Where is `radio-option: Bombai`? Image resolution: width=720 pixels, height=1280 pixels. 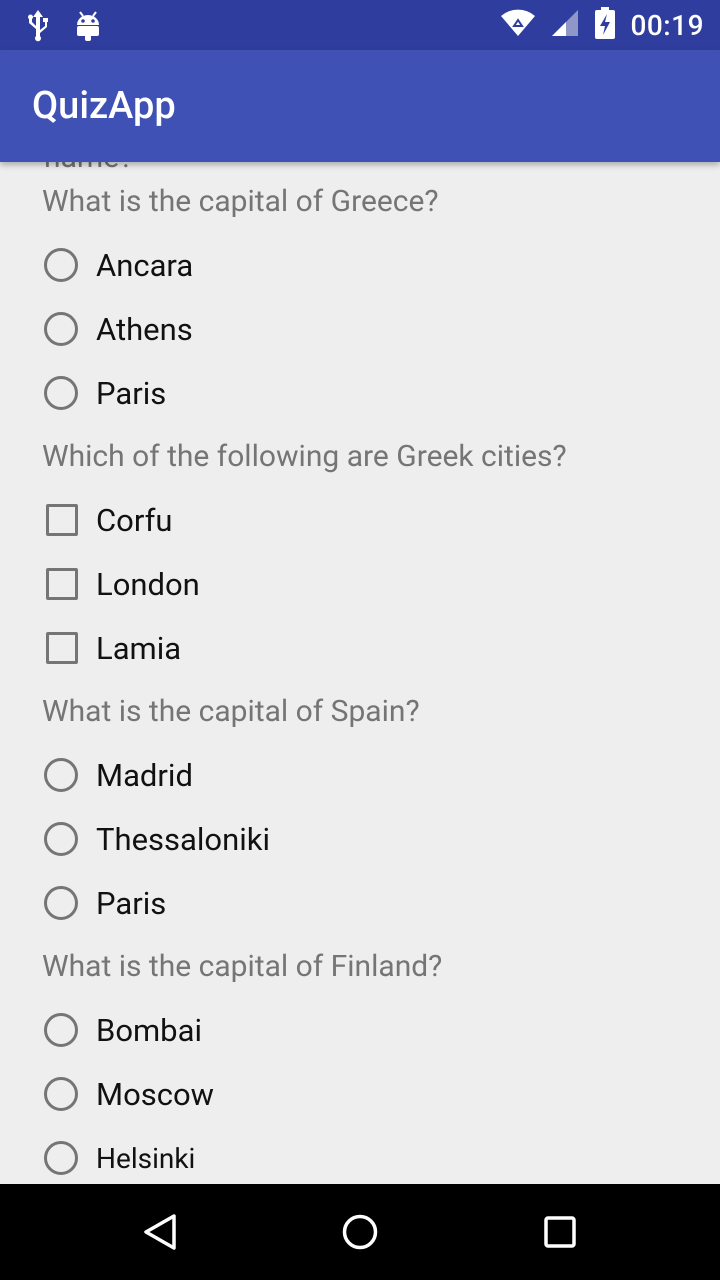 radio-option: Bombai is located at coordinates (123, 1030).